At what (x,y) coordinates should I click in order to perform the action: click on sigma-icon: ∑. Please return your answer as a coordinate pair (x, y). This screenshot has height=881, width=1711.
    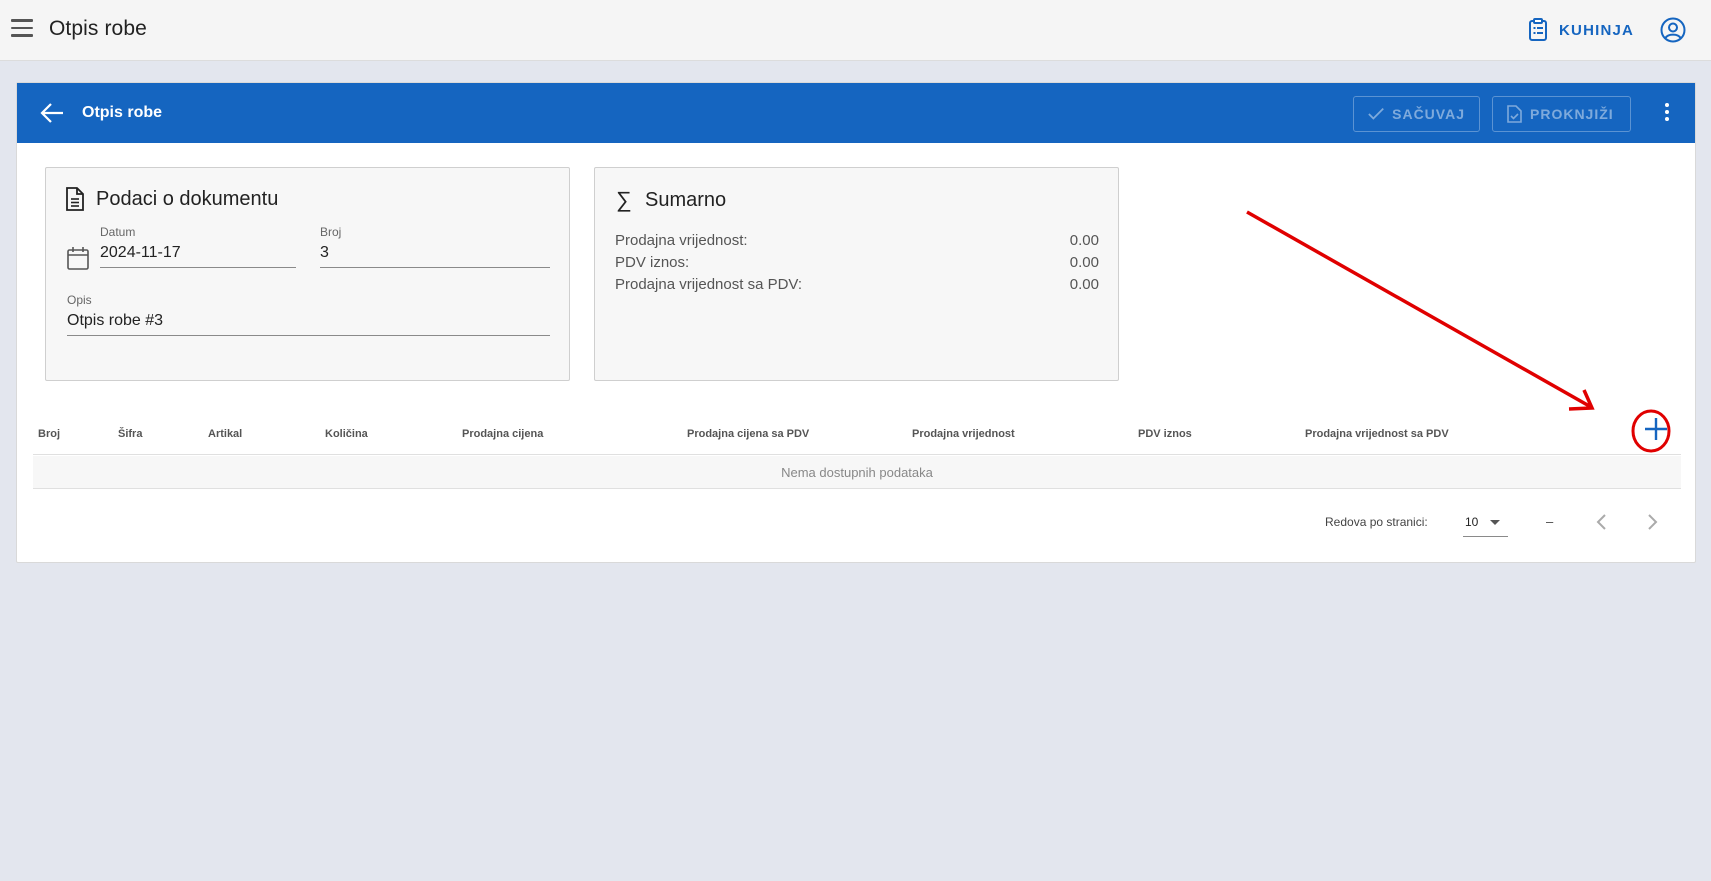
    Looking at the image, I should click on (624, 199).